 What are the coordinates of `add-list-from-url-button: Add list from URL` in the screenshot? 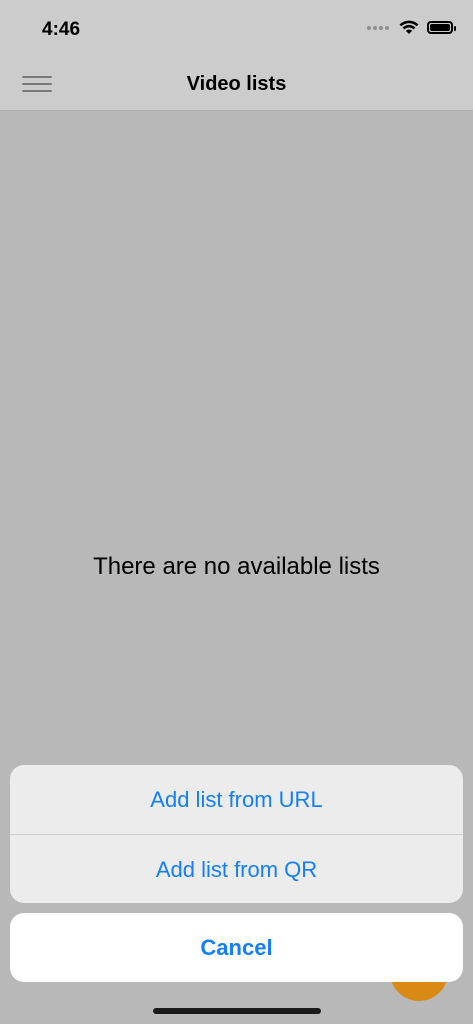 It's located at (236, 799).